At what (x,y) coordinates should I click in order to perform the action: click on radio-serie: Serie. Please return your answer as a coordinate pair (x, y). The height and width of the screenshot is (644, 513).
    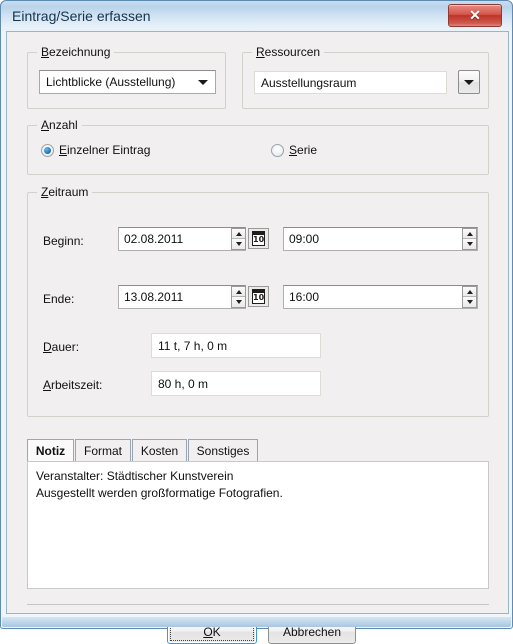
    Looking at the image, I should click on (294, 150).